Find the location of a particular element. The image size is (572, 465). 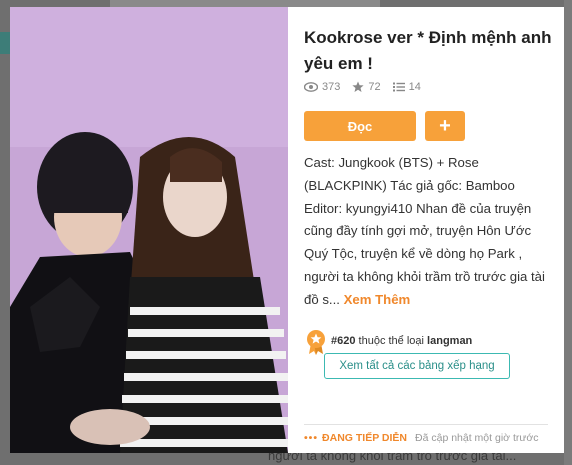

story-stats: 373 72 14 is located at coordinates (368, 87).